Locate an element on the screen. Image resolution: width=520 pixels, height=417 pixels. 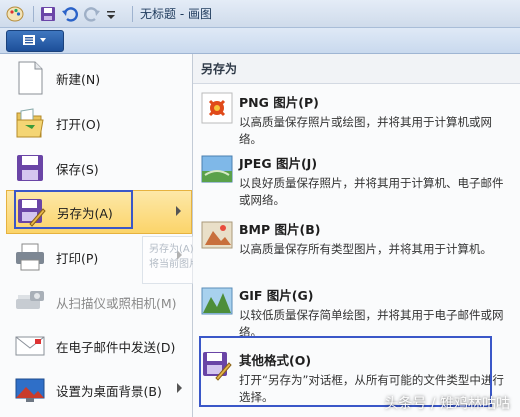
submenu-header: 另存为 is located at coordinates (356, 69).